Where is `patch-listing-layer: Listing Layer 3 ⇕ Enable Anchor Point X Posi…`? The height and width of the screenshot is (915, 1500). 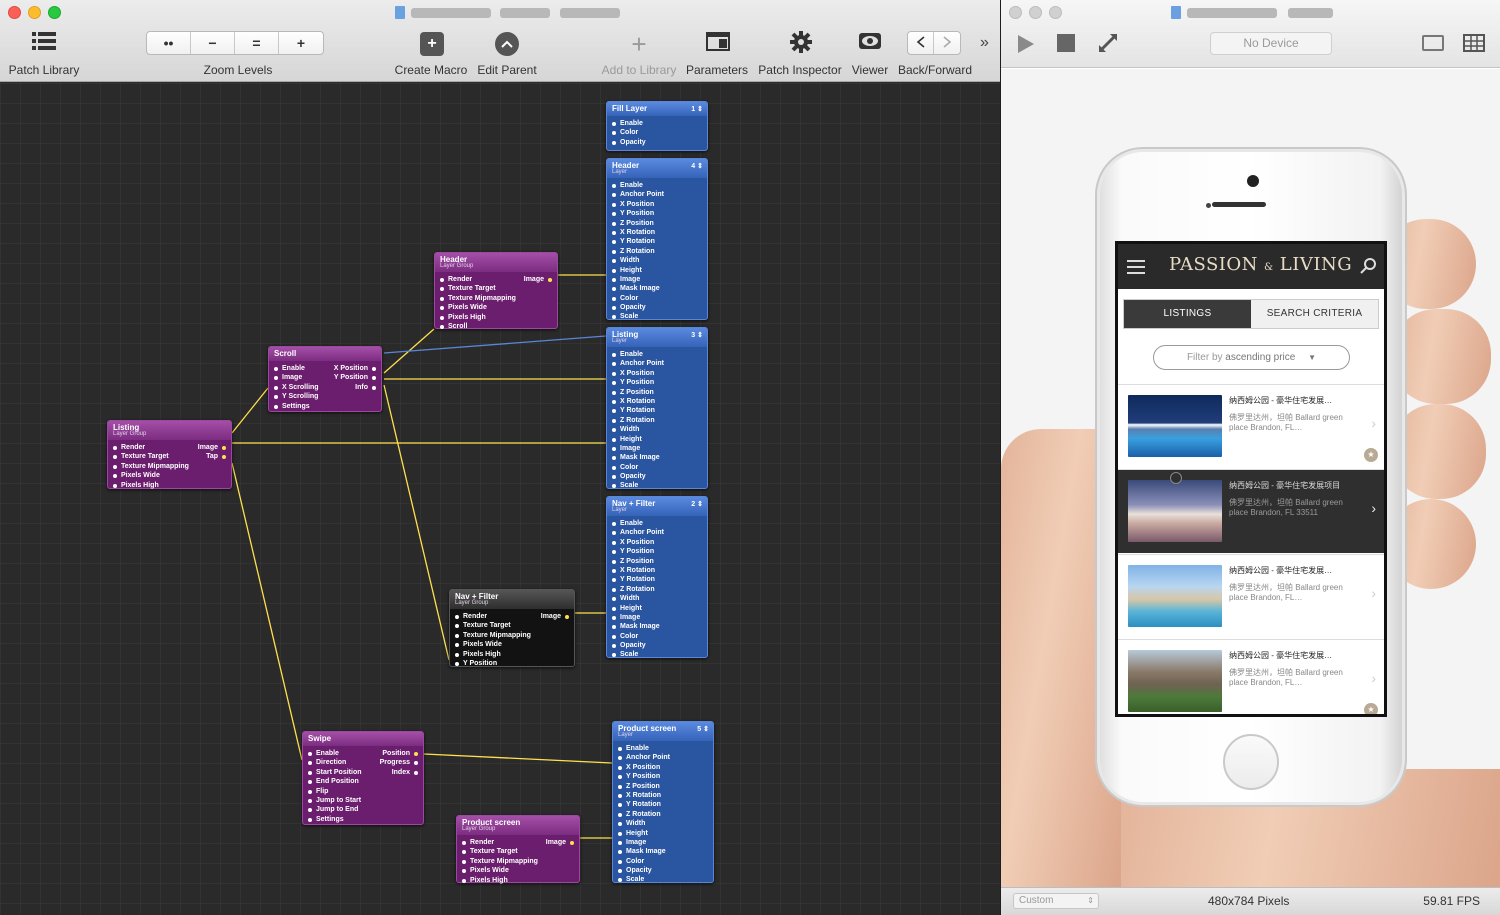 patch-listing-layer: Listing Layer 3 ⇕ Enable Anchor Point X Posi… is located at coordinates (657, 408).